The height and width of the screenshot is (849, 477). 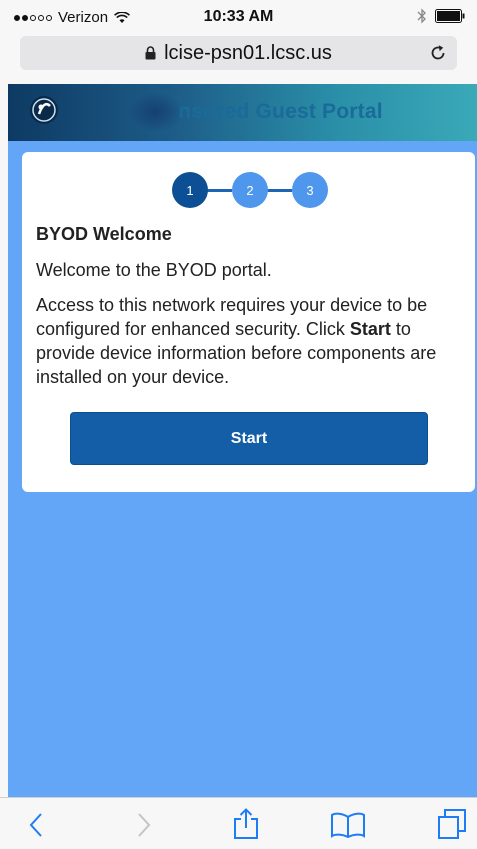 I want to click on status-right, so click(x=441, y=16).